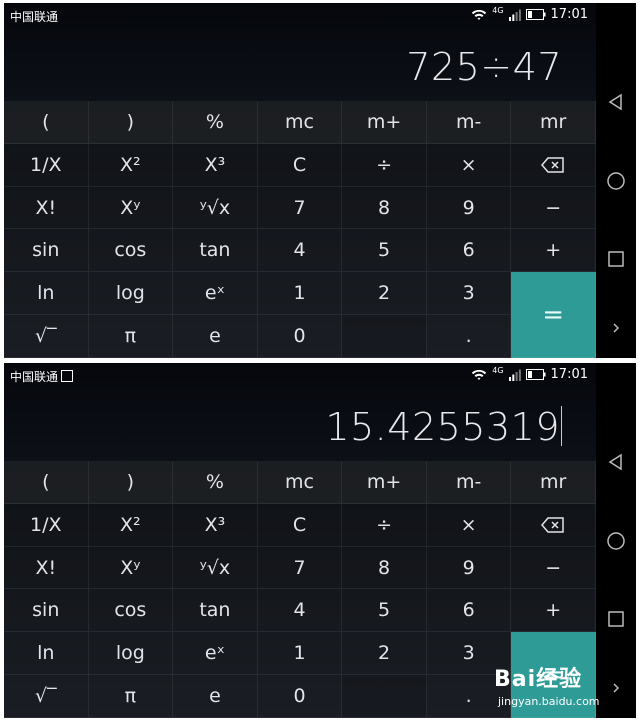 Image resolution: width=640 pixels, height=722 pixels. Describe the element at coordinates (538, 679) in the screenshot. I see `watermark-brand: Bai经验` at that location.